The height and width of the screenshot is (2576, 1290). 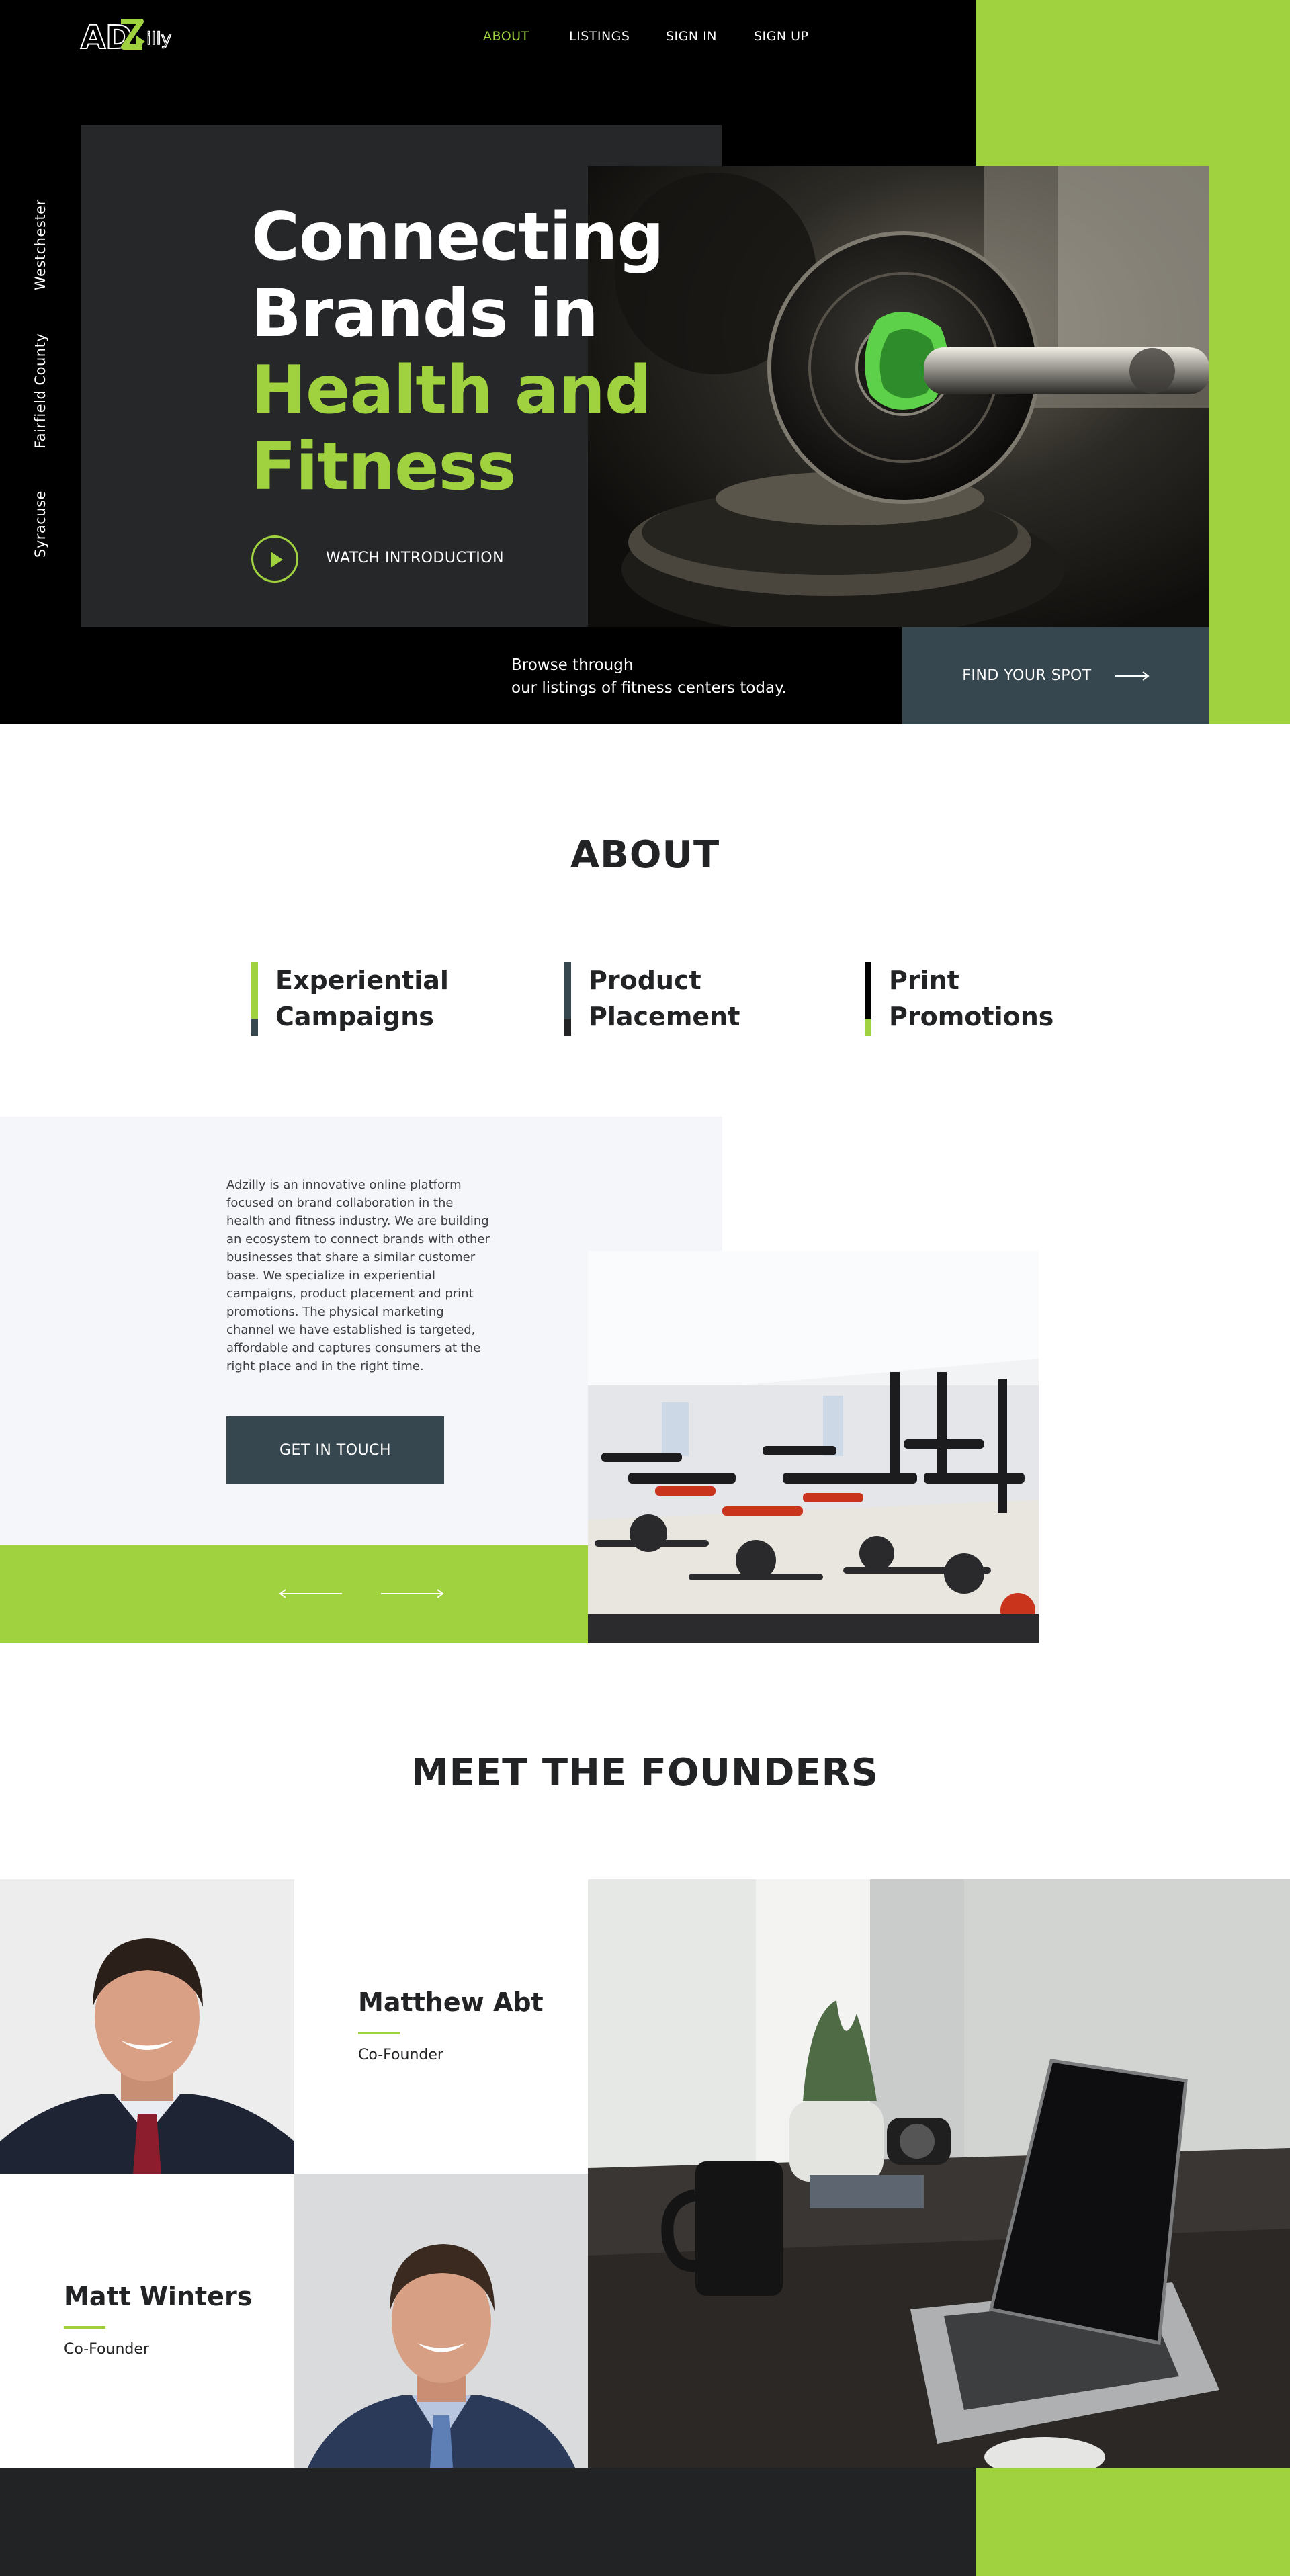 What do you see at coordinates (457, 237) in the screenshot?
I see `headline-line-1: Connecting` at bounding box center [457, 237].